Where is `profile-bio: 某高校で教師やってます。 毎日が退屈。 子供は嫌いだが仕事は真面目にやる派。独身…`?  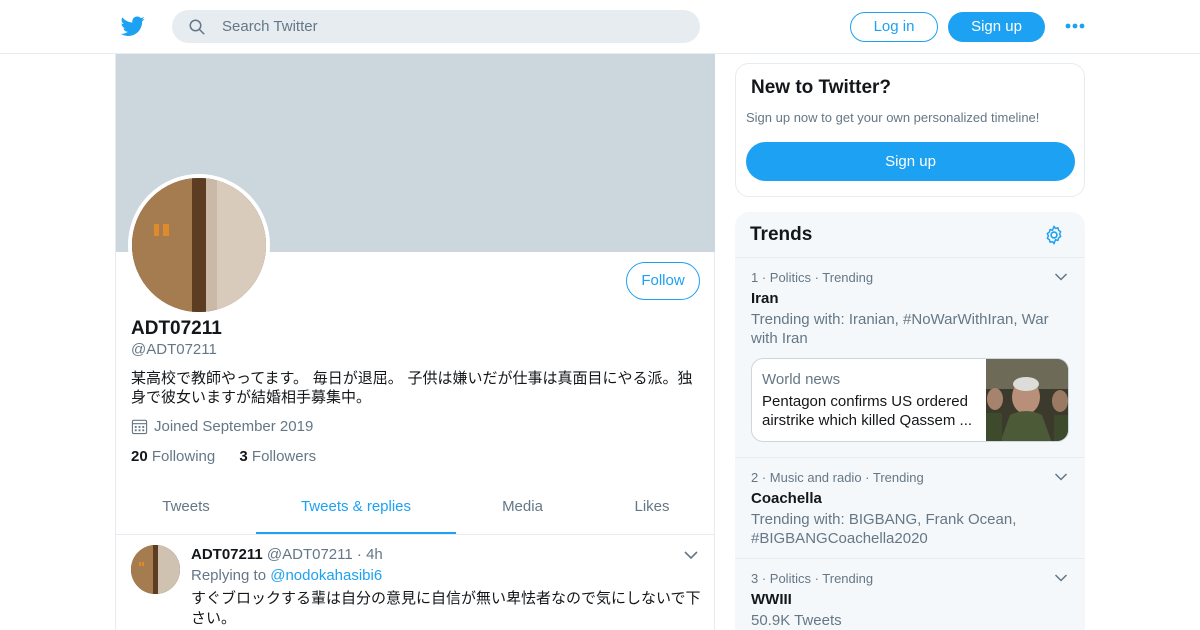
profile-bio: 某高校で教師やってます。 毎日が退屈。 子供は嫌いだが仕事は真面目にやる派。独身… is located at coordinates (412, 387).